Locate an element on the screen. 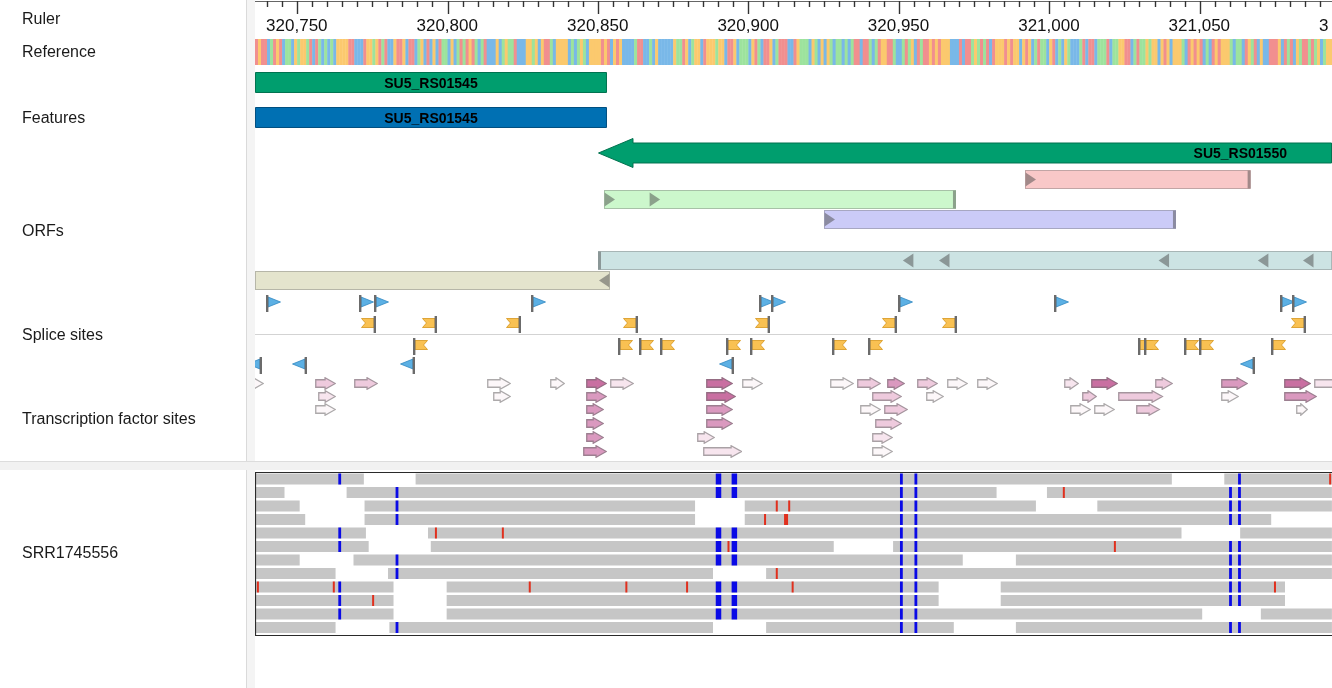  cds-feature-bar: SU5_RS01545 is located at coordinates (431, 117).